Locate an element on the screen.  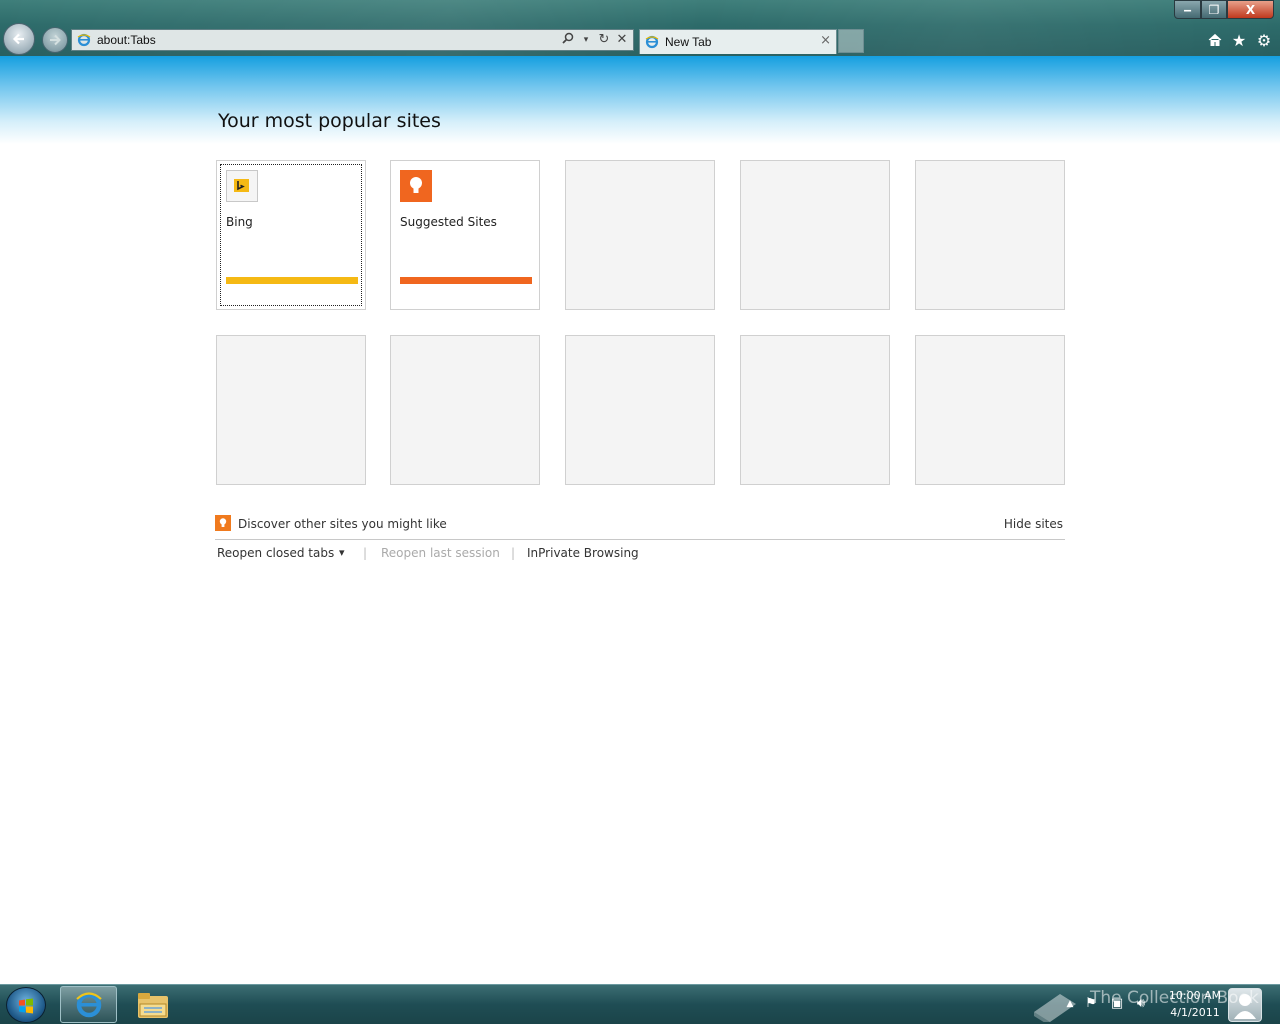
page-title: Your most popular sites is located at coordinates (329, 121).